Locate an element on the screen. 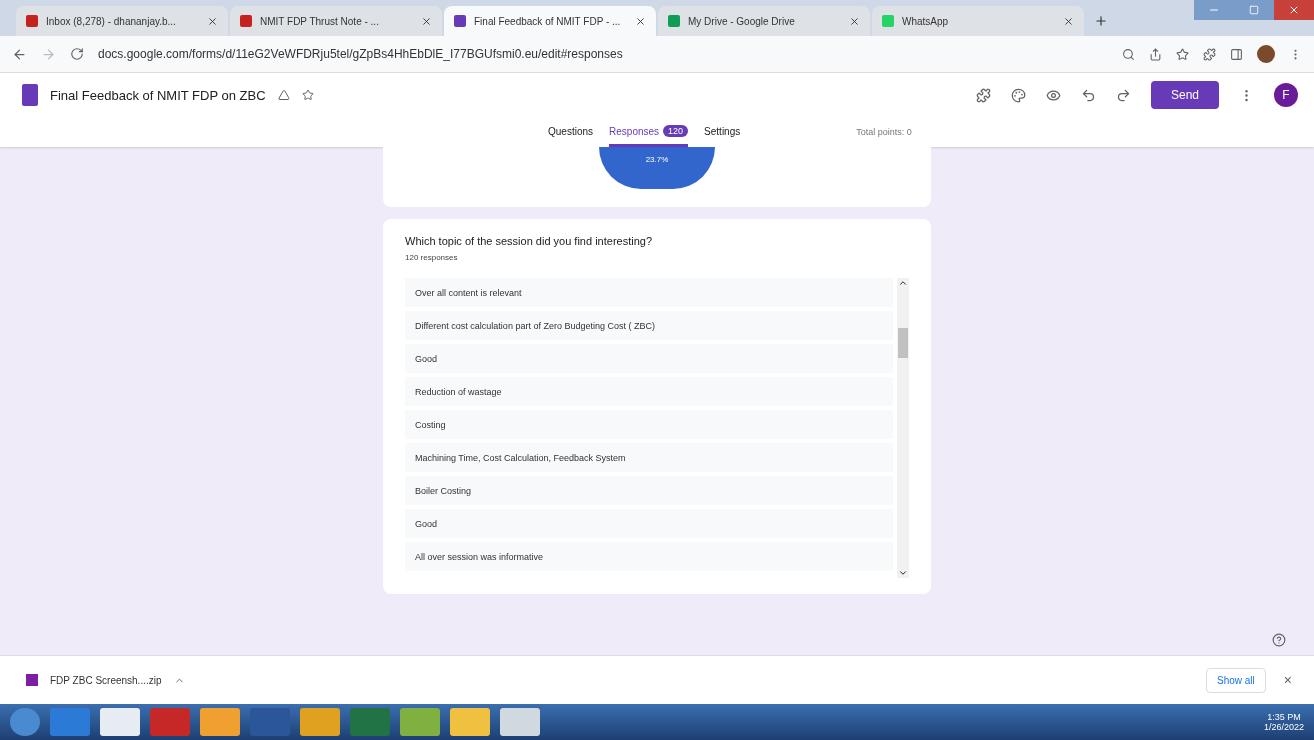 This screenshot has width=1314, height=740. forms-icon is located at coordinates (30, 95).